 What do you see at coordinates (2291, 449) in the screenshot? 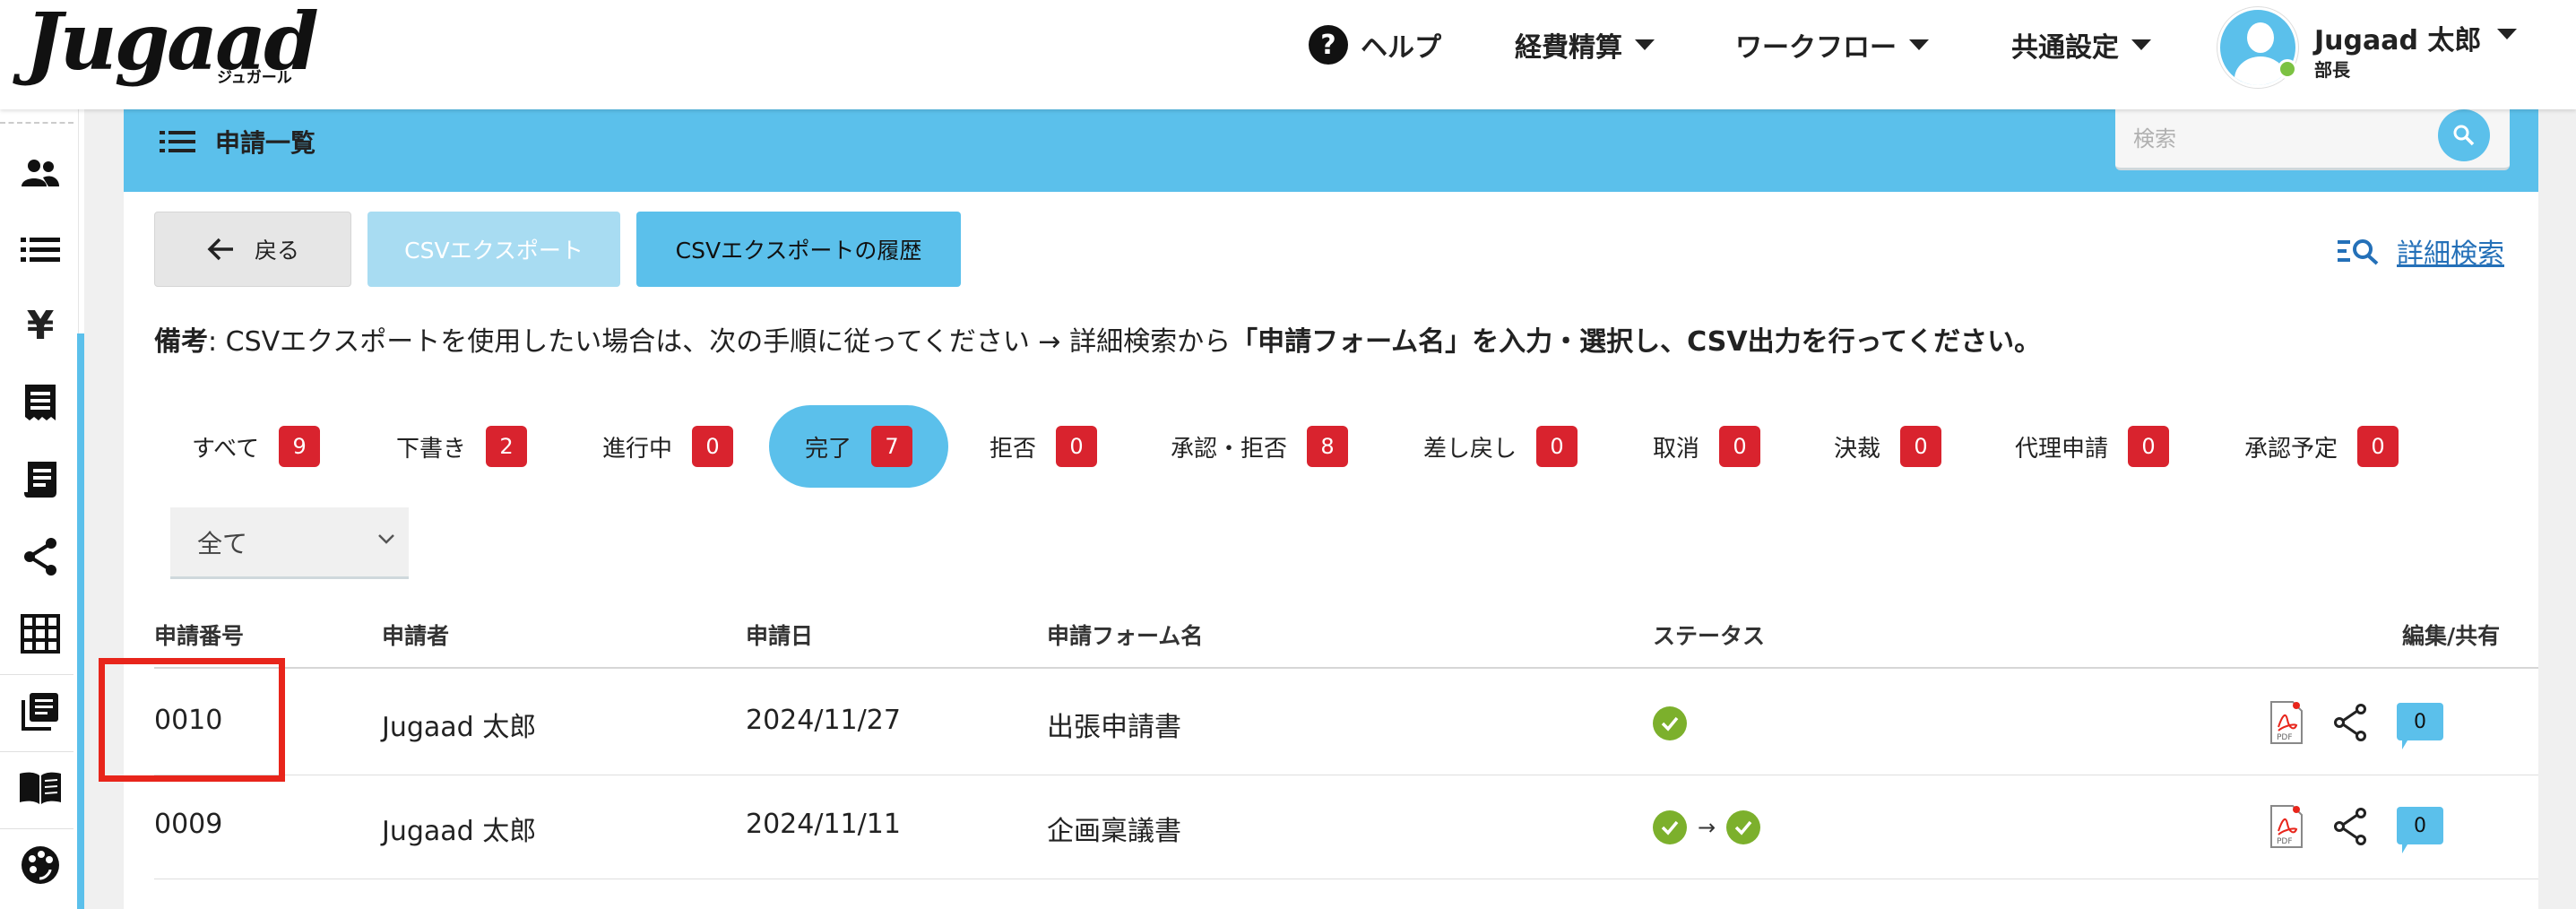
I see `tab-label: 承認予定` at bounding box center [2291, 449].